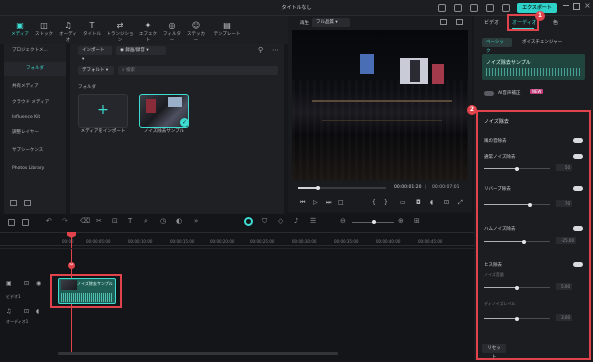  What do you see at coordinates (459, 22) in the screenshot?
I see `image-icon` at bounding box center [459, 22].